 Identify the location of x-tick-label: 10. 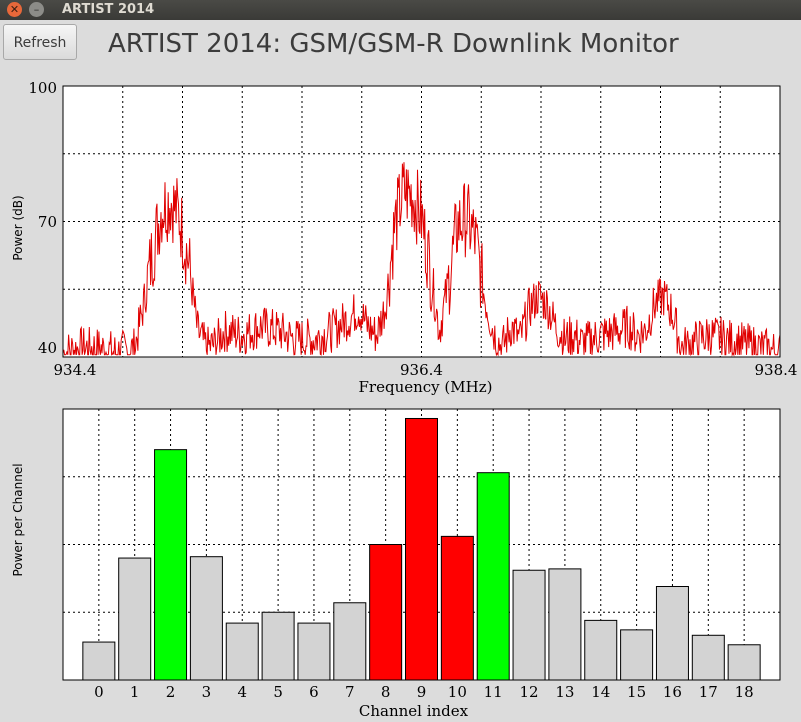
(457, 692).